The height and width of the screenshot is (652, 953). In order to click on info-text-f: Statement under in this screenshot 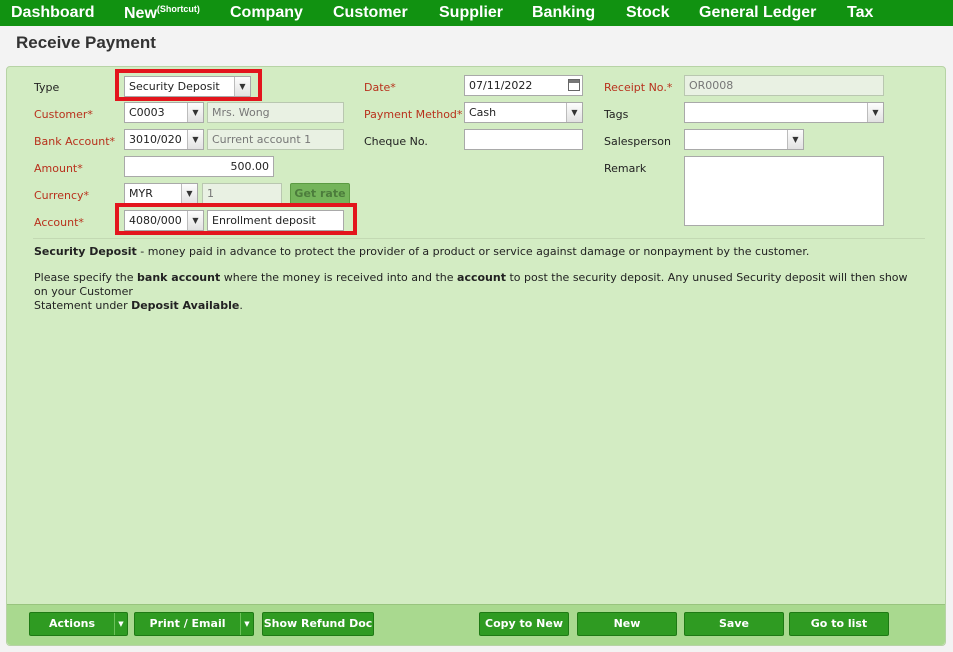, I will do `click(83, 305)`.